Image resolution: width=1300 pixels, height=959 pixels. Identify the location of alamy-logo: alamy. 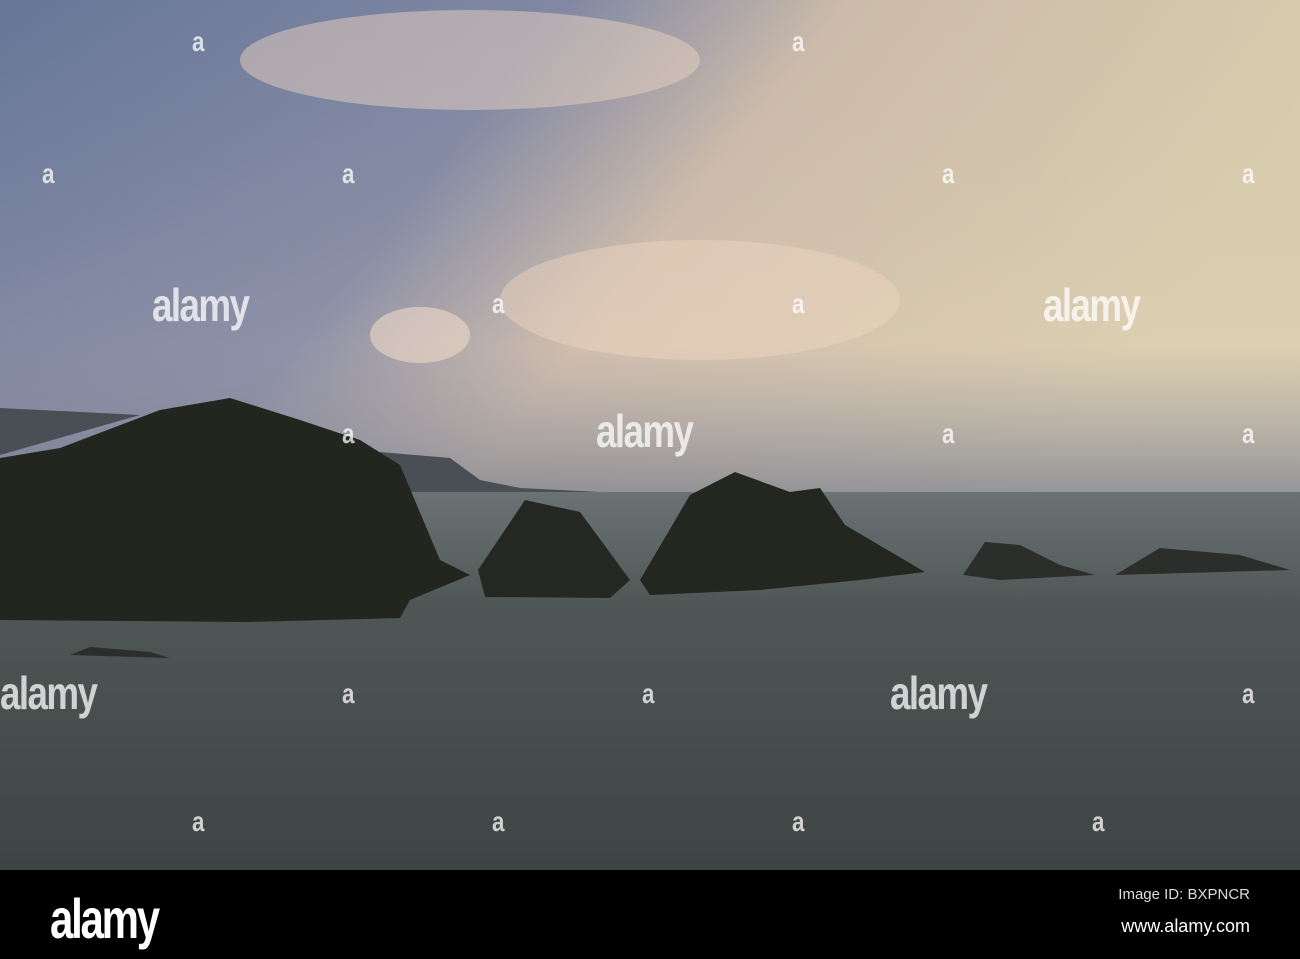
(105, 918).